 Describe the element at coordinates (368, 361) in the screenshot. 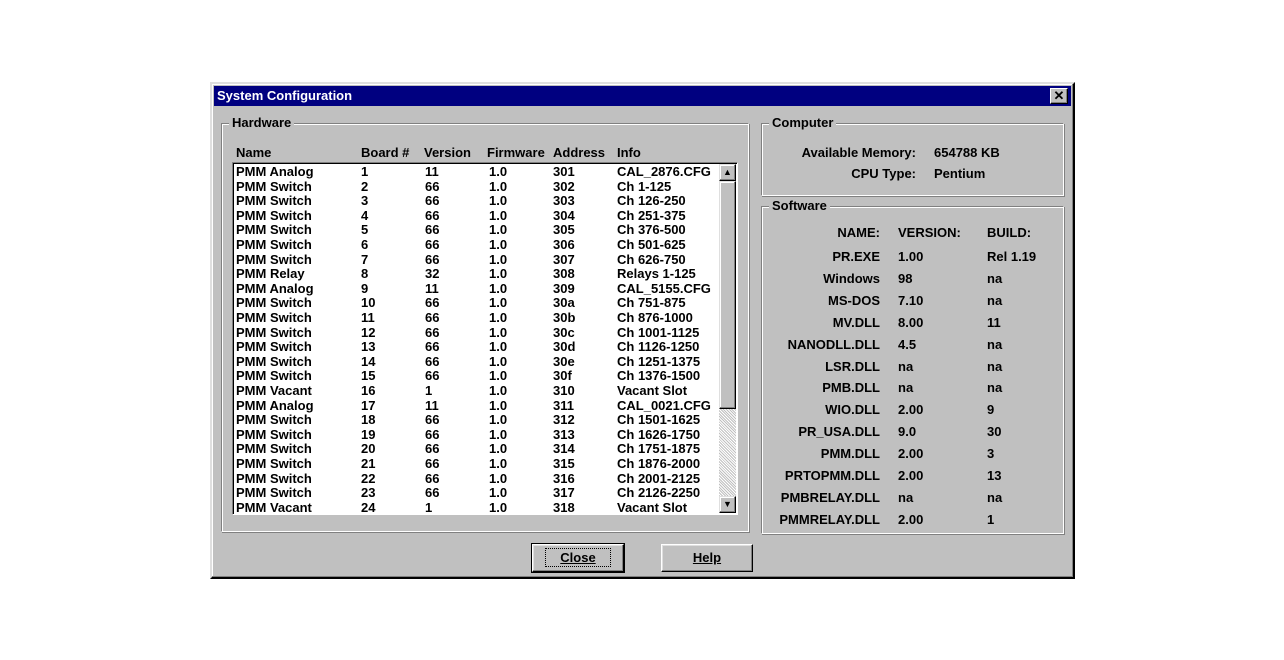

I see `hardware-cell-board: 14` at that location.